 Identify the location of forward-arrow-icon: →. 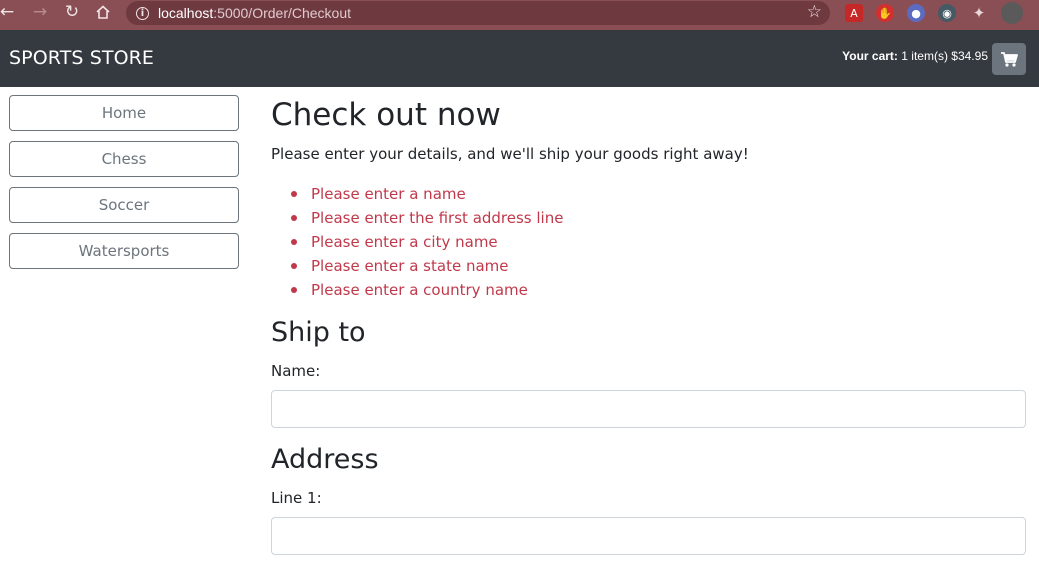
(40, 12).